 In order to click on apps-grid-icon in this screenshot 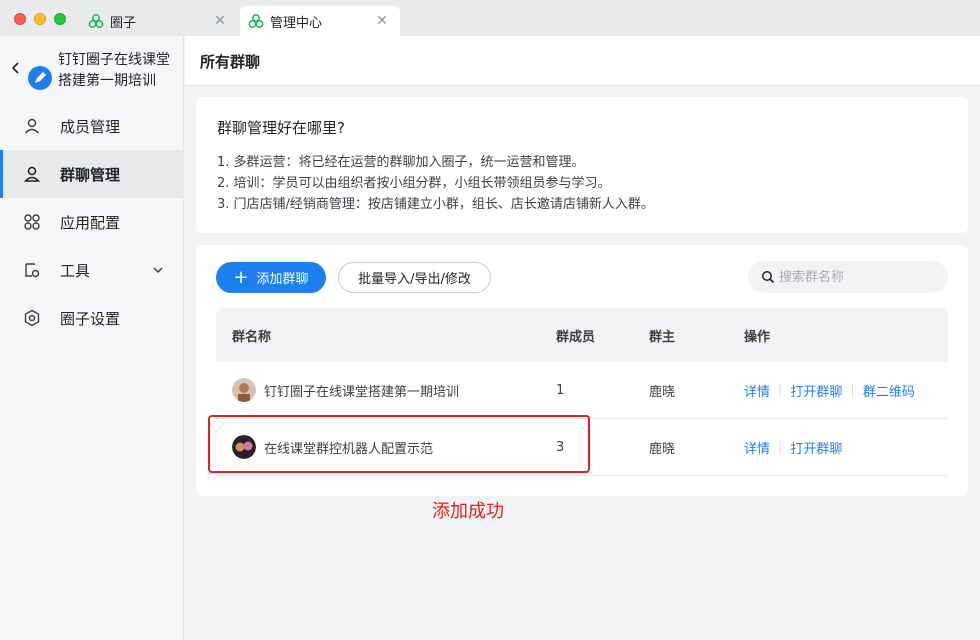, I will do `click(32, 222)`.